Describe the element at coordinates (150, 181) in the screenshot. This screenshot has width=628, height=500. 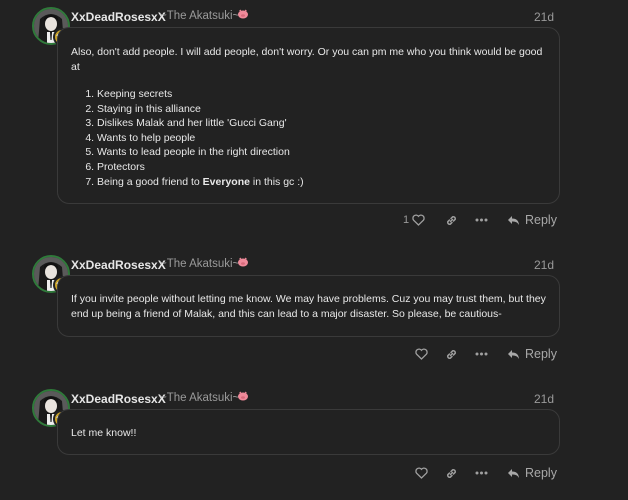
I see `list-item-text: Being a good friend to` at that location.